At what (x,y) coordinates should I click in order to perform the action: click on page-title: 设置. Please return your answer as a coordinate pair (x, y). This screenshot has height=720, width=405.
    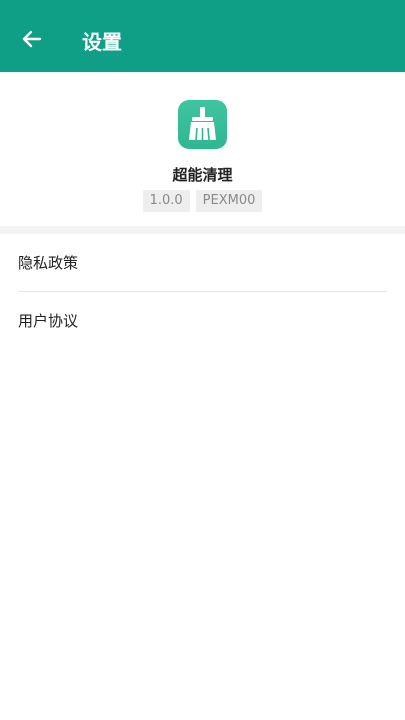
    Looking at the image, I should click on (102, 42).